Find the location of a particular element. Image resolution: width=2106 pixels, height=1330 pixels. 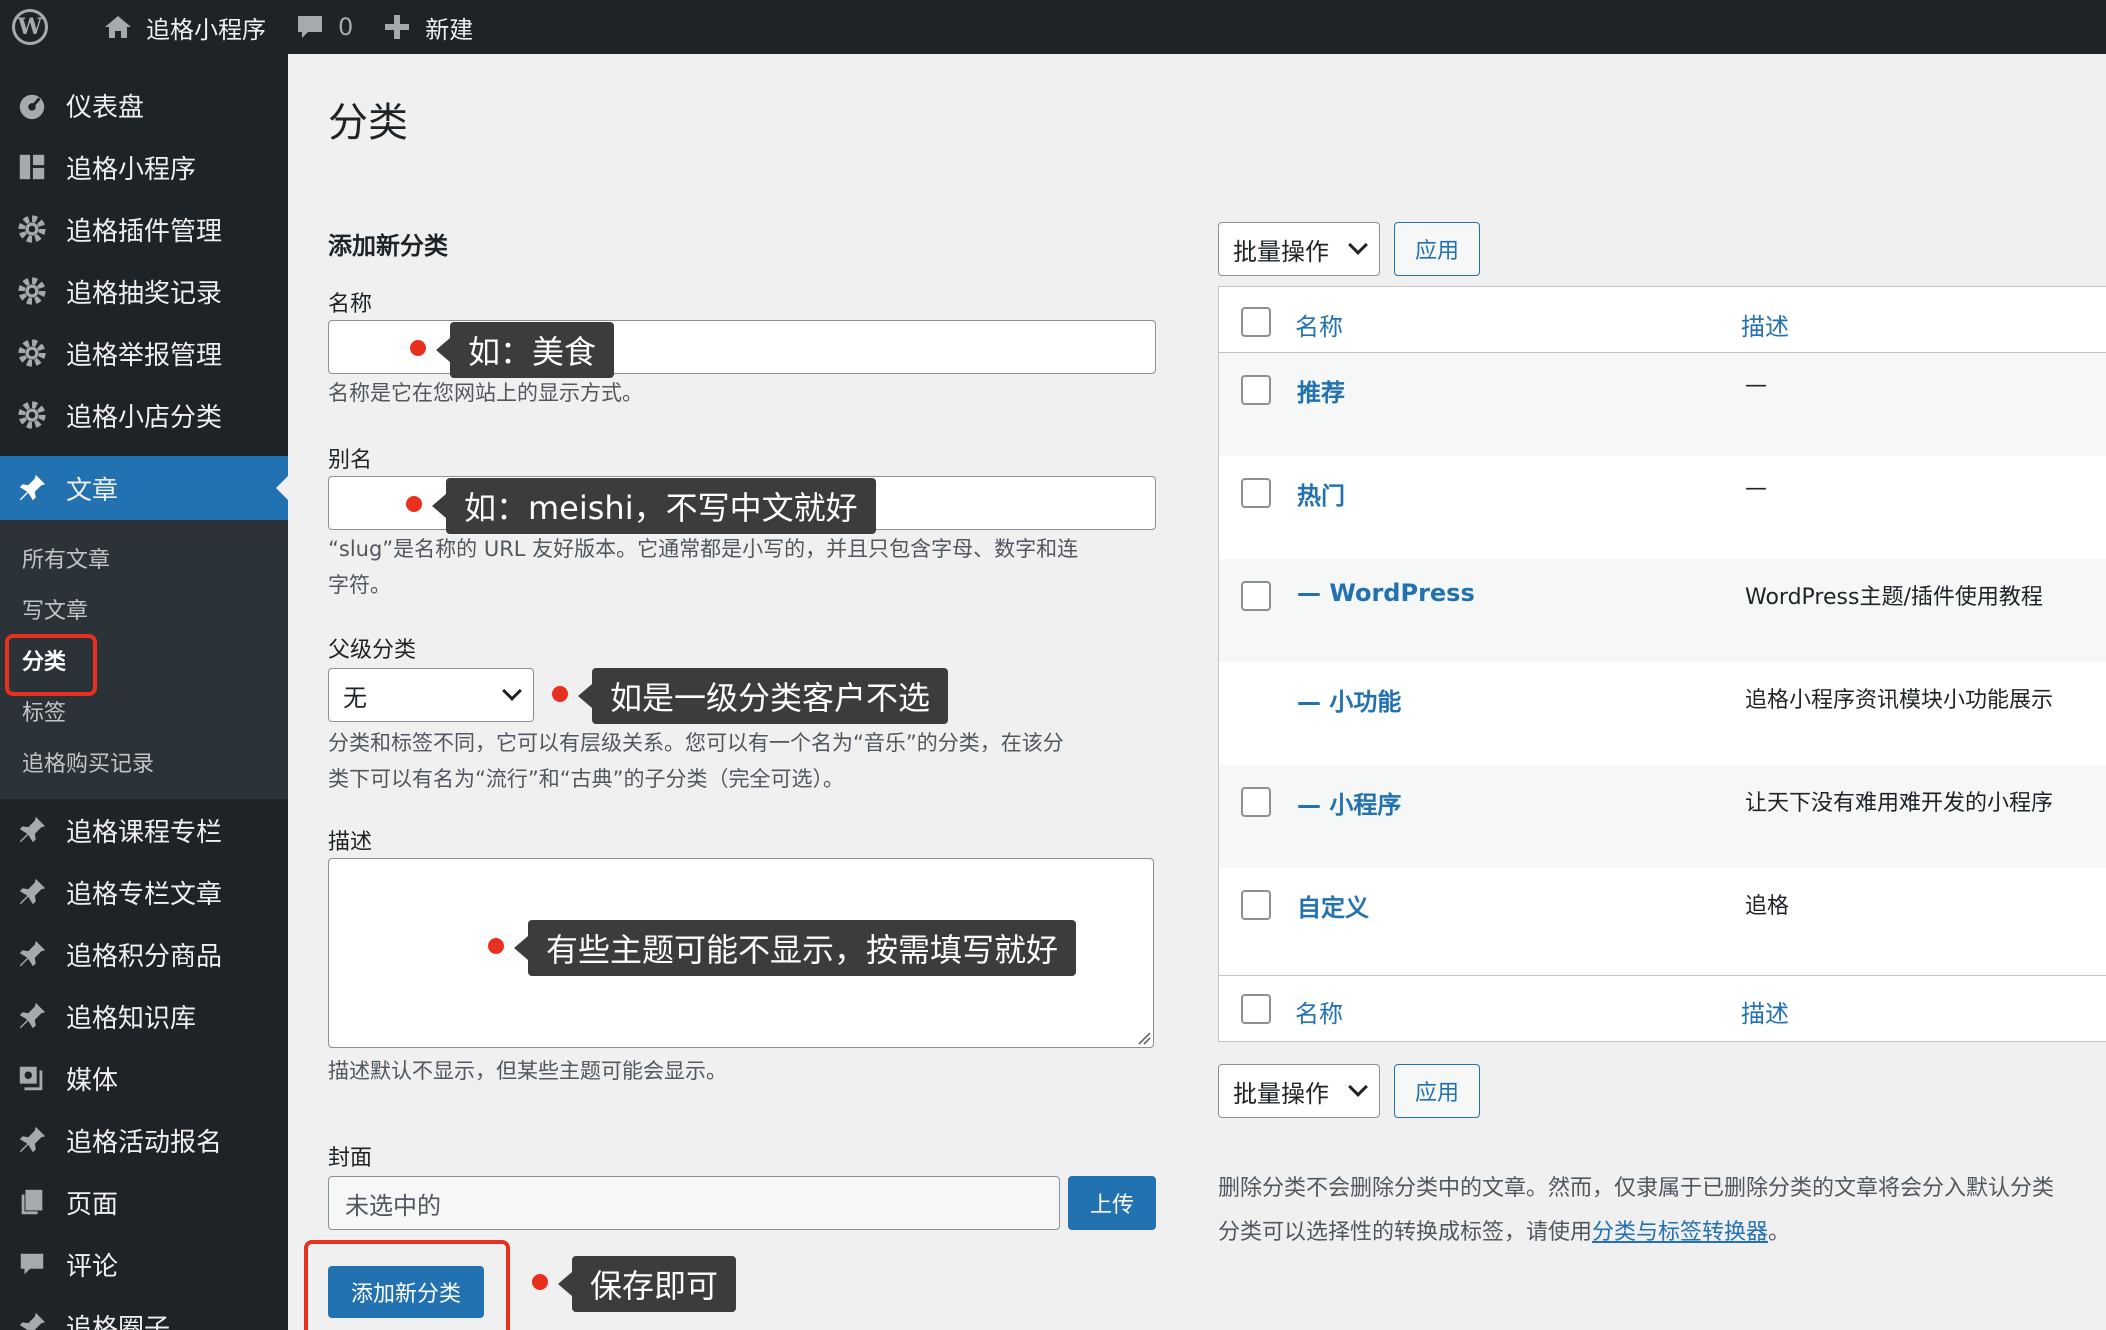

home-icon is located at coordinates (118, 27).